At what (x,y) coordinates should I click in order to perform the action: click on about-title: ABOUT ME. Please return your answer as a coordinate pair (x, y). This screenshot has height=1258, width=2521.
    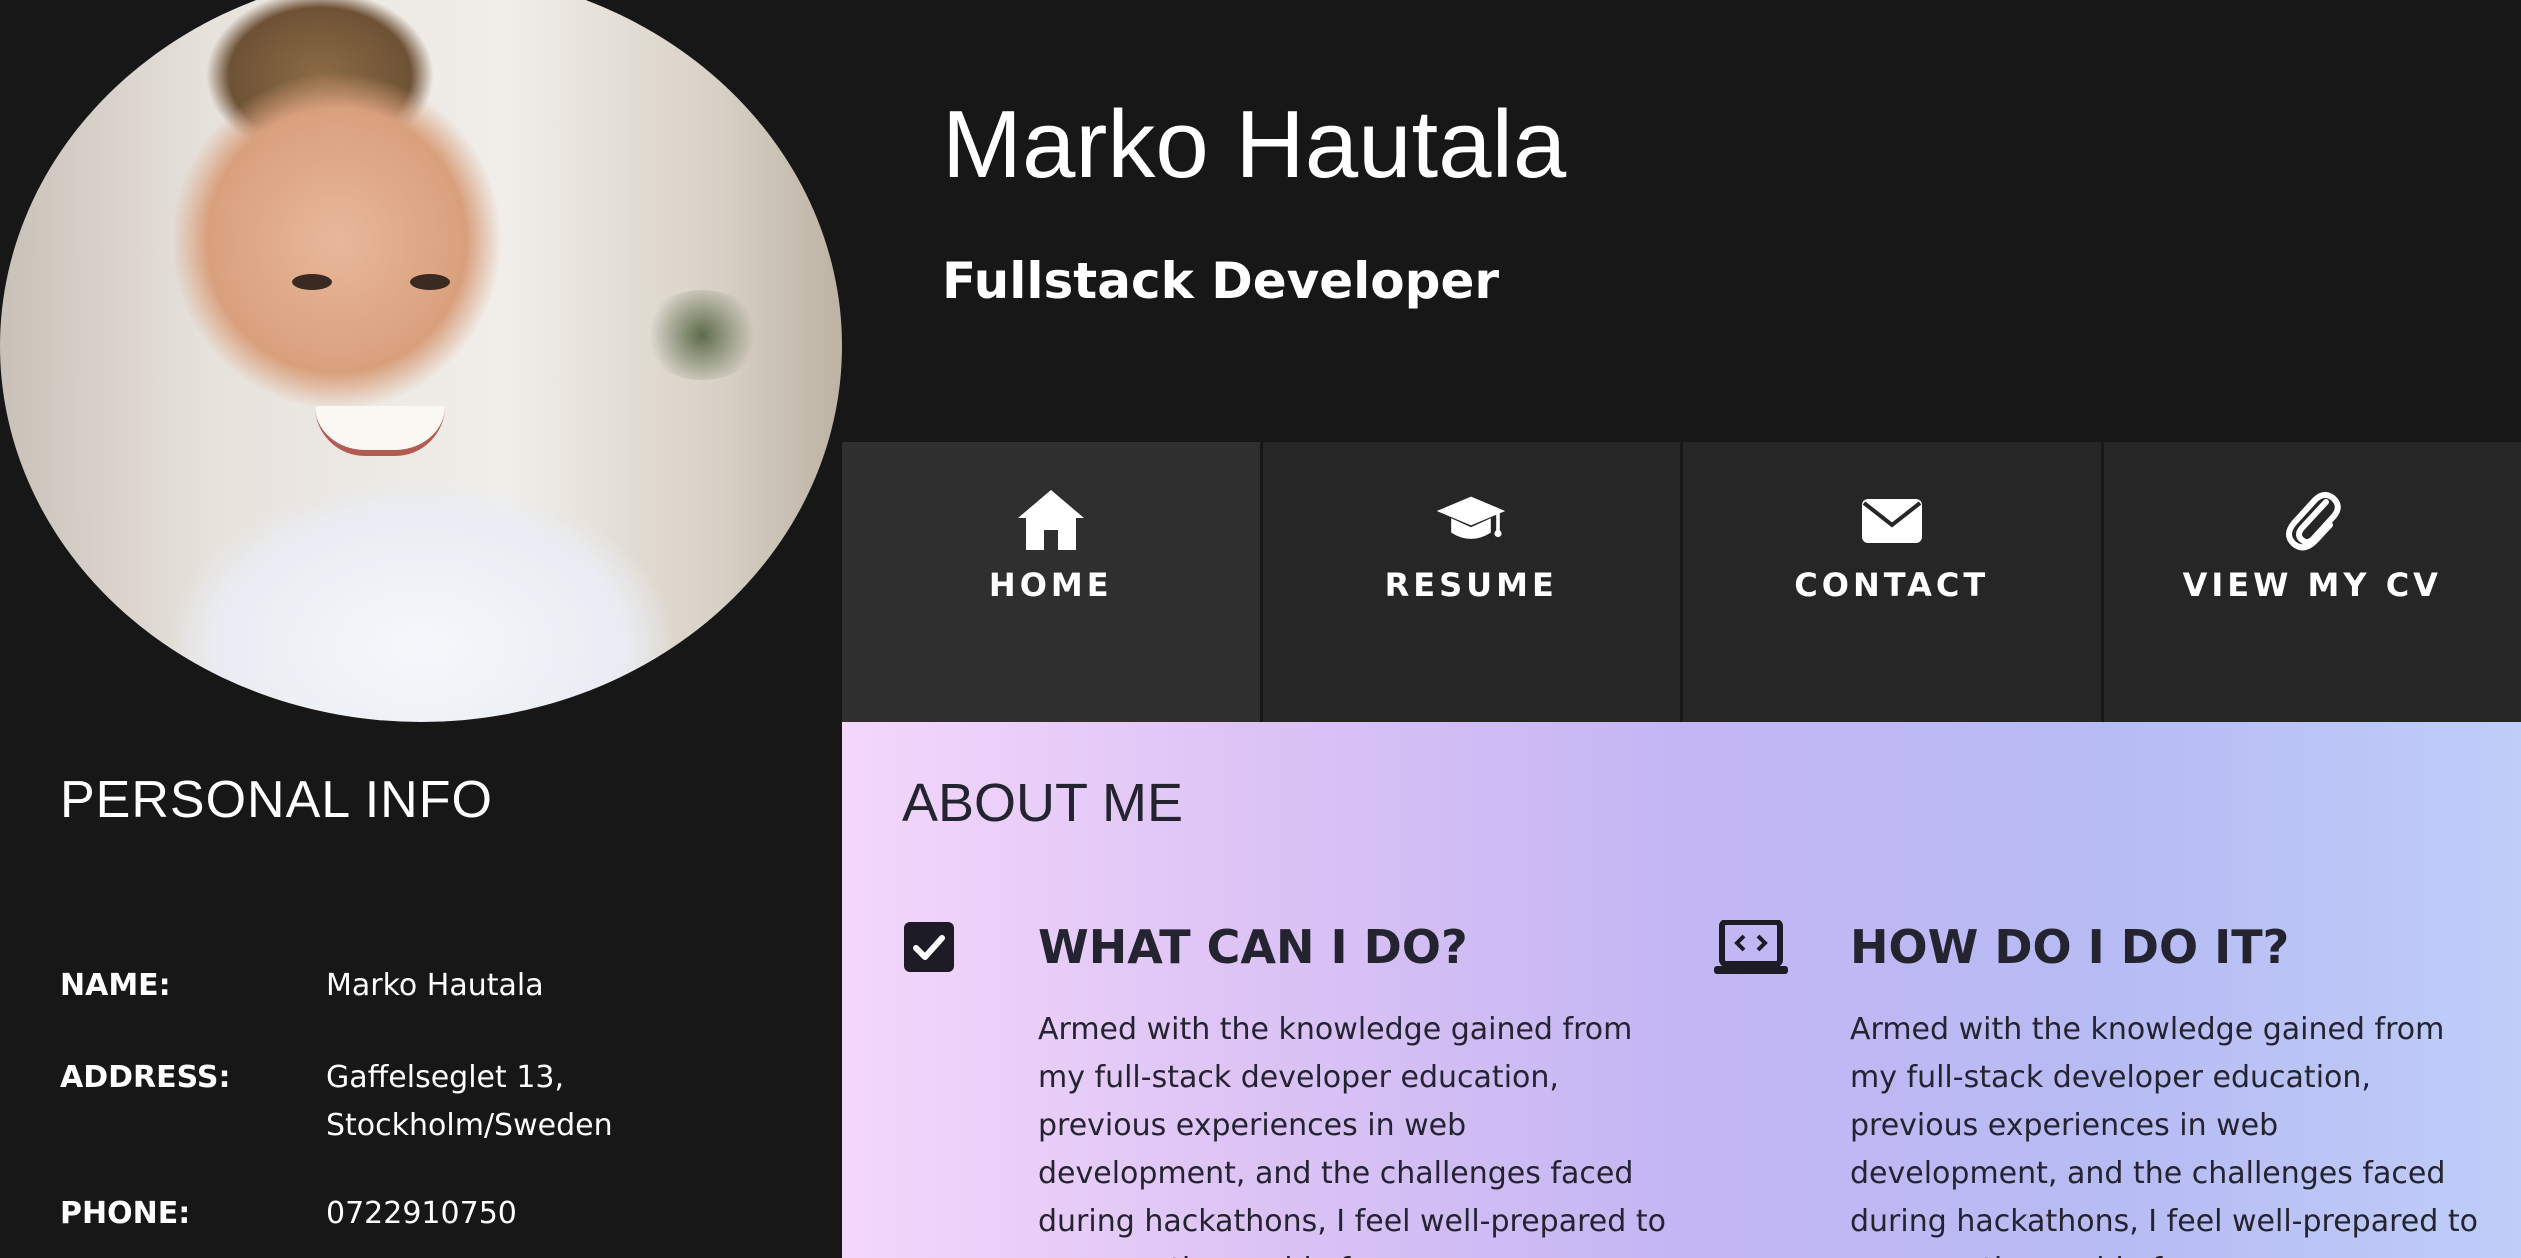
    Looking at the image, I should click on (1043, 803).